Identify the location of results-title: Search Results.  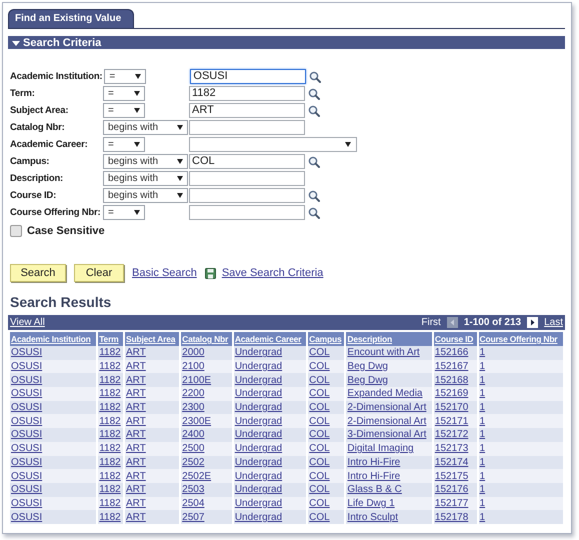
(61, 302).